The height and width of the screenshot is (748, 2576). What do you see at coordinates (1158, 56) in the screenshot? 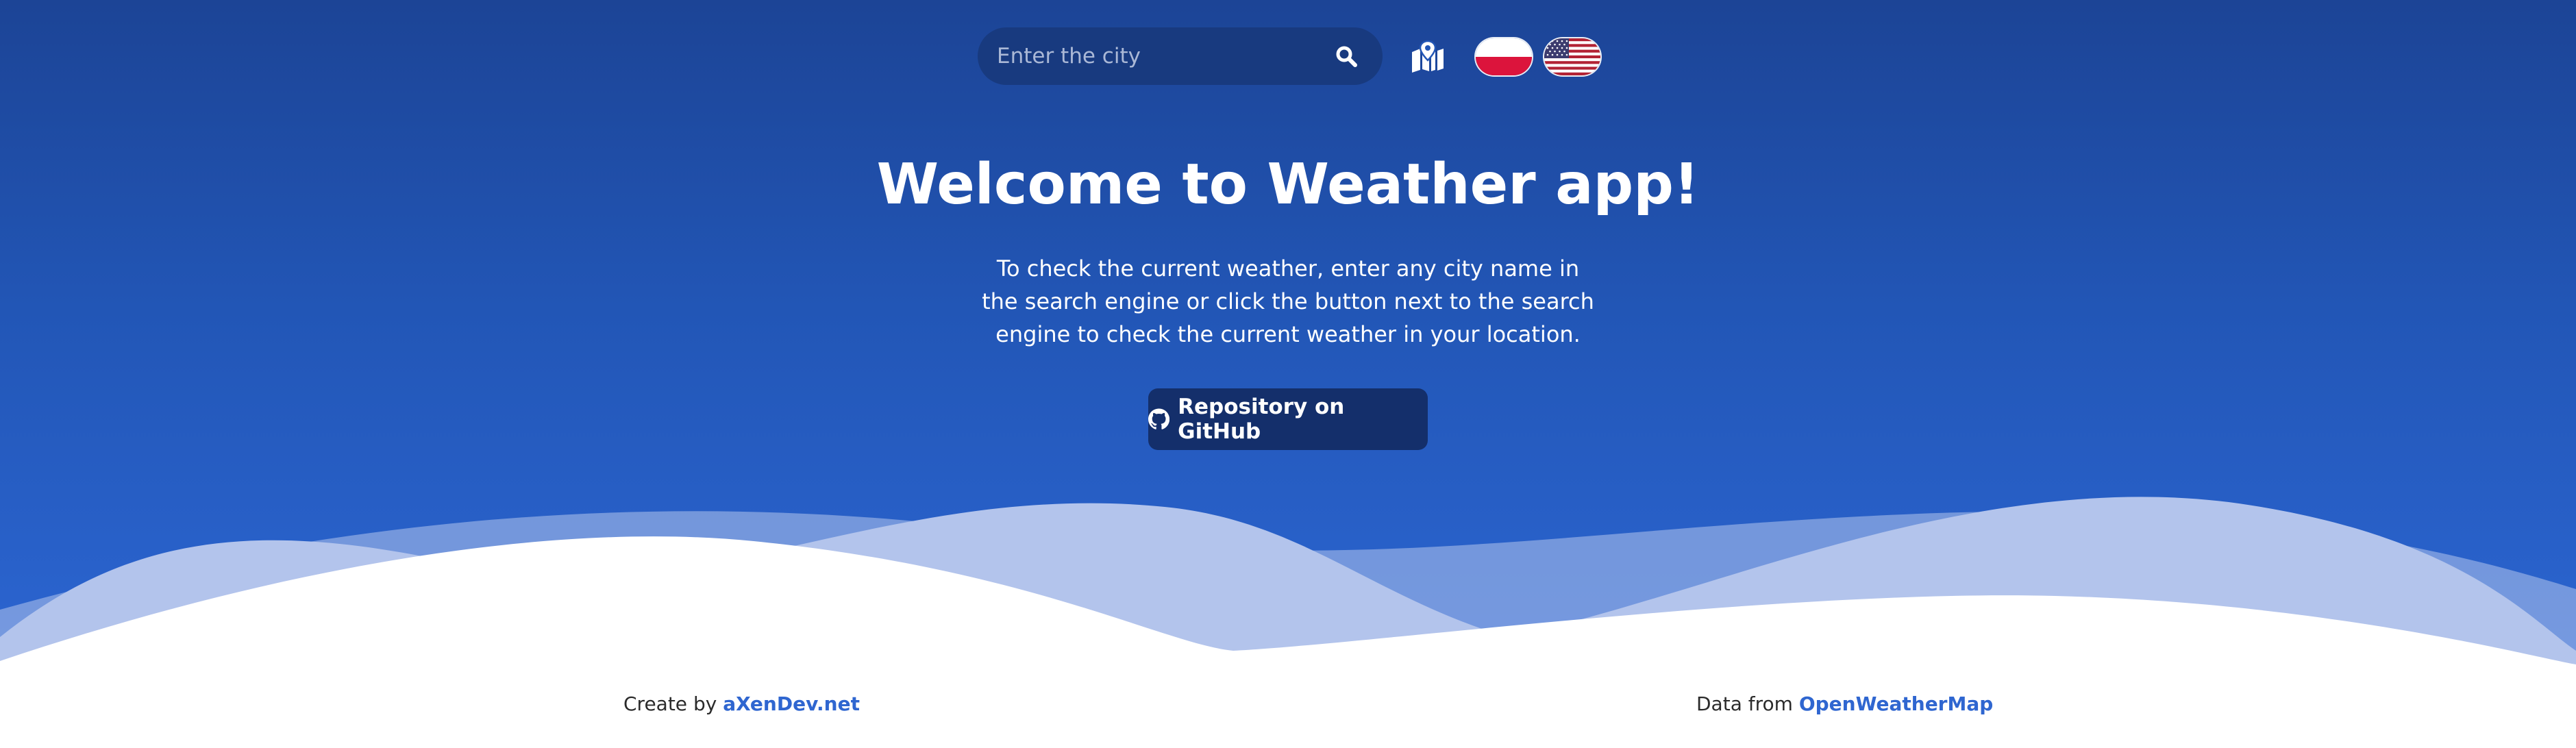
I see `search-input` at bounding box center [1158, 56].